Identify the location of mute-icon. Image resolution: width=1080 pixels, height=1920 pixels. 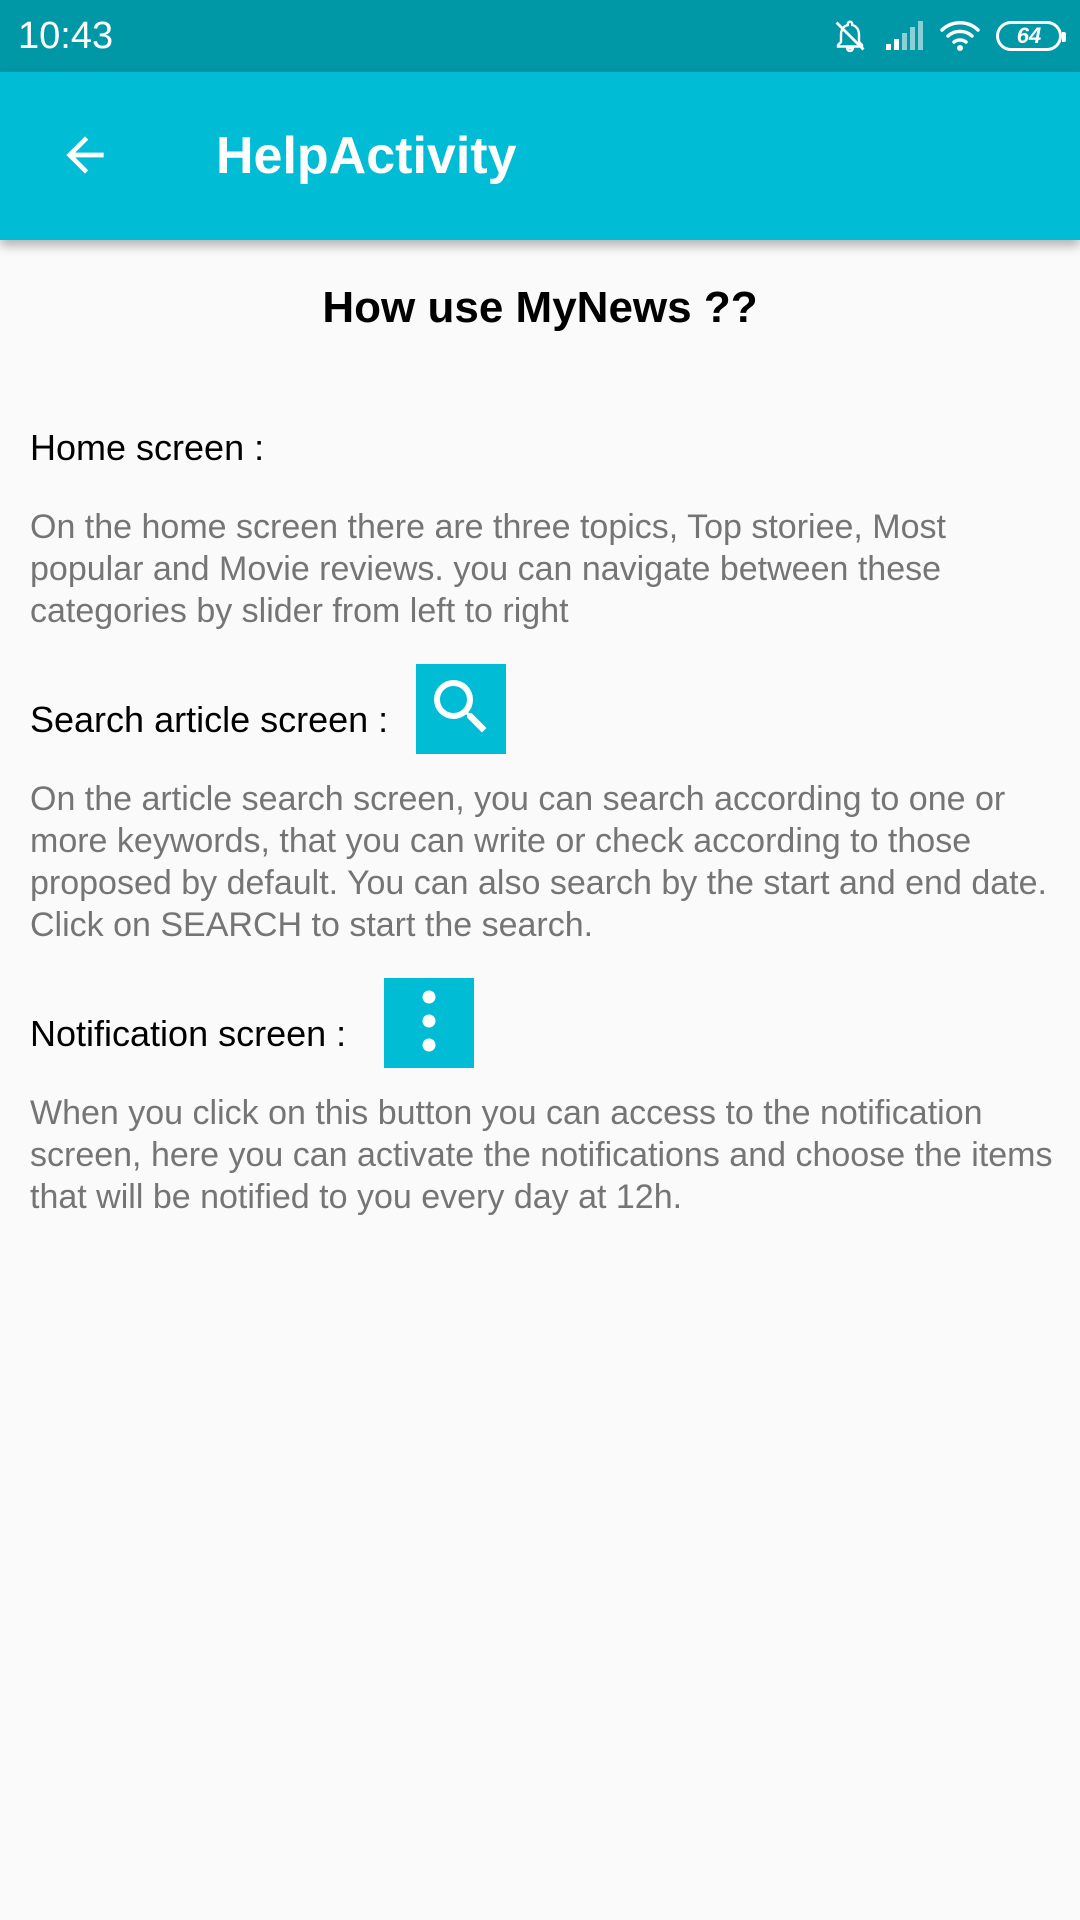
(850, 36).